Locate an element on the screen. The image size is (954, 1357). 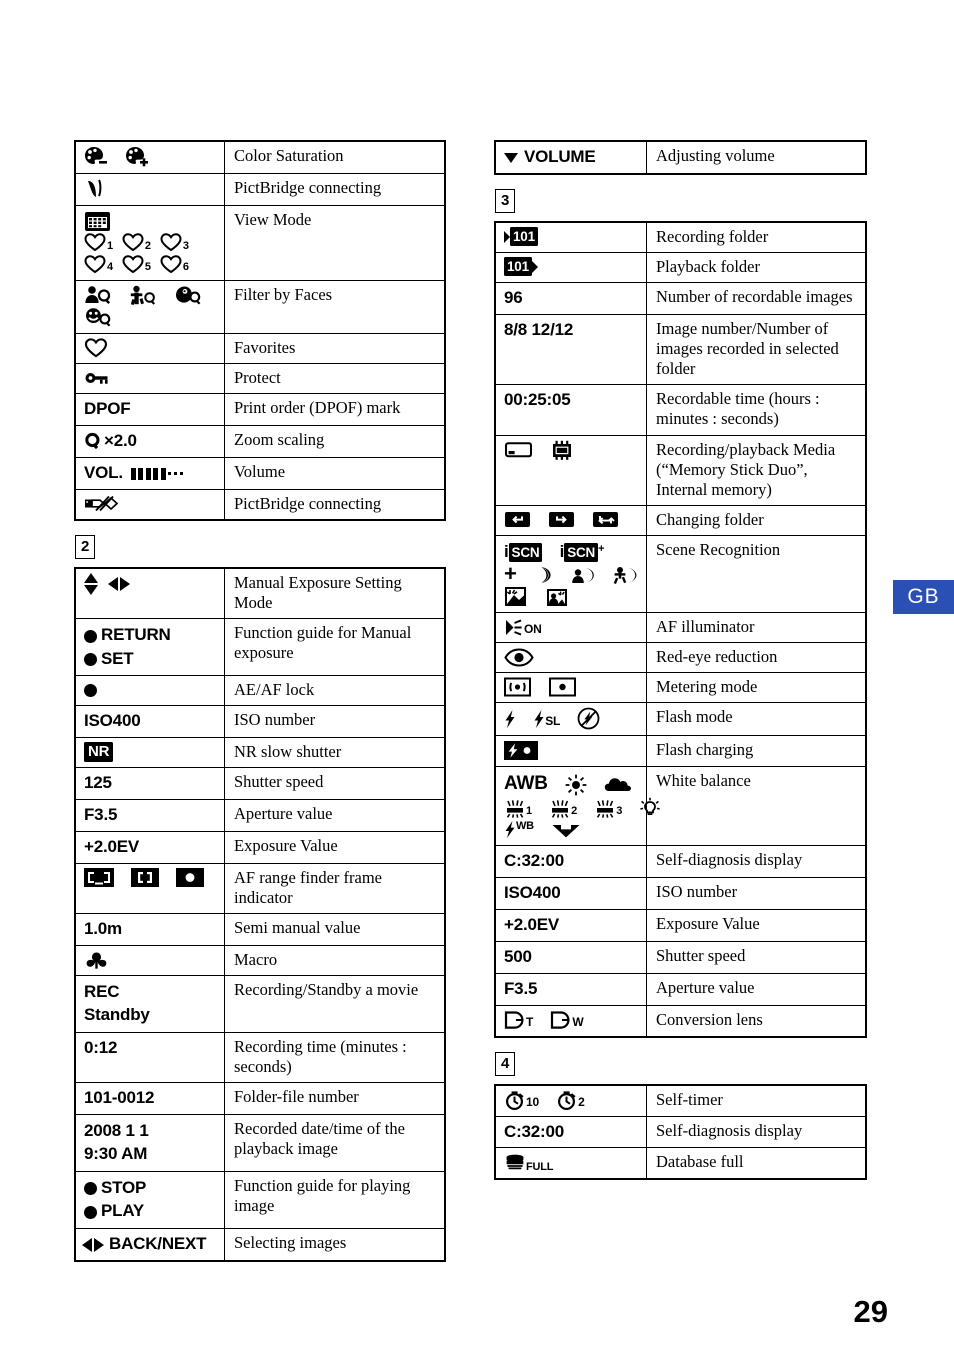
backlight-portrait-icon is located at coordinates (557, 596).